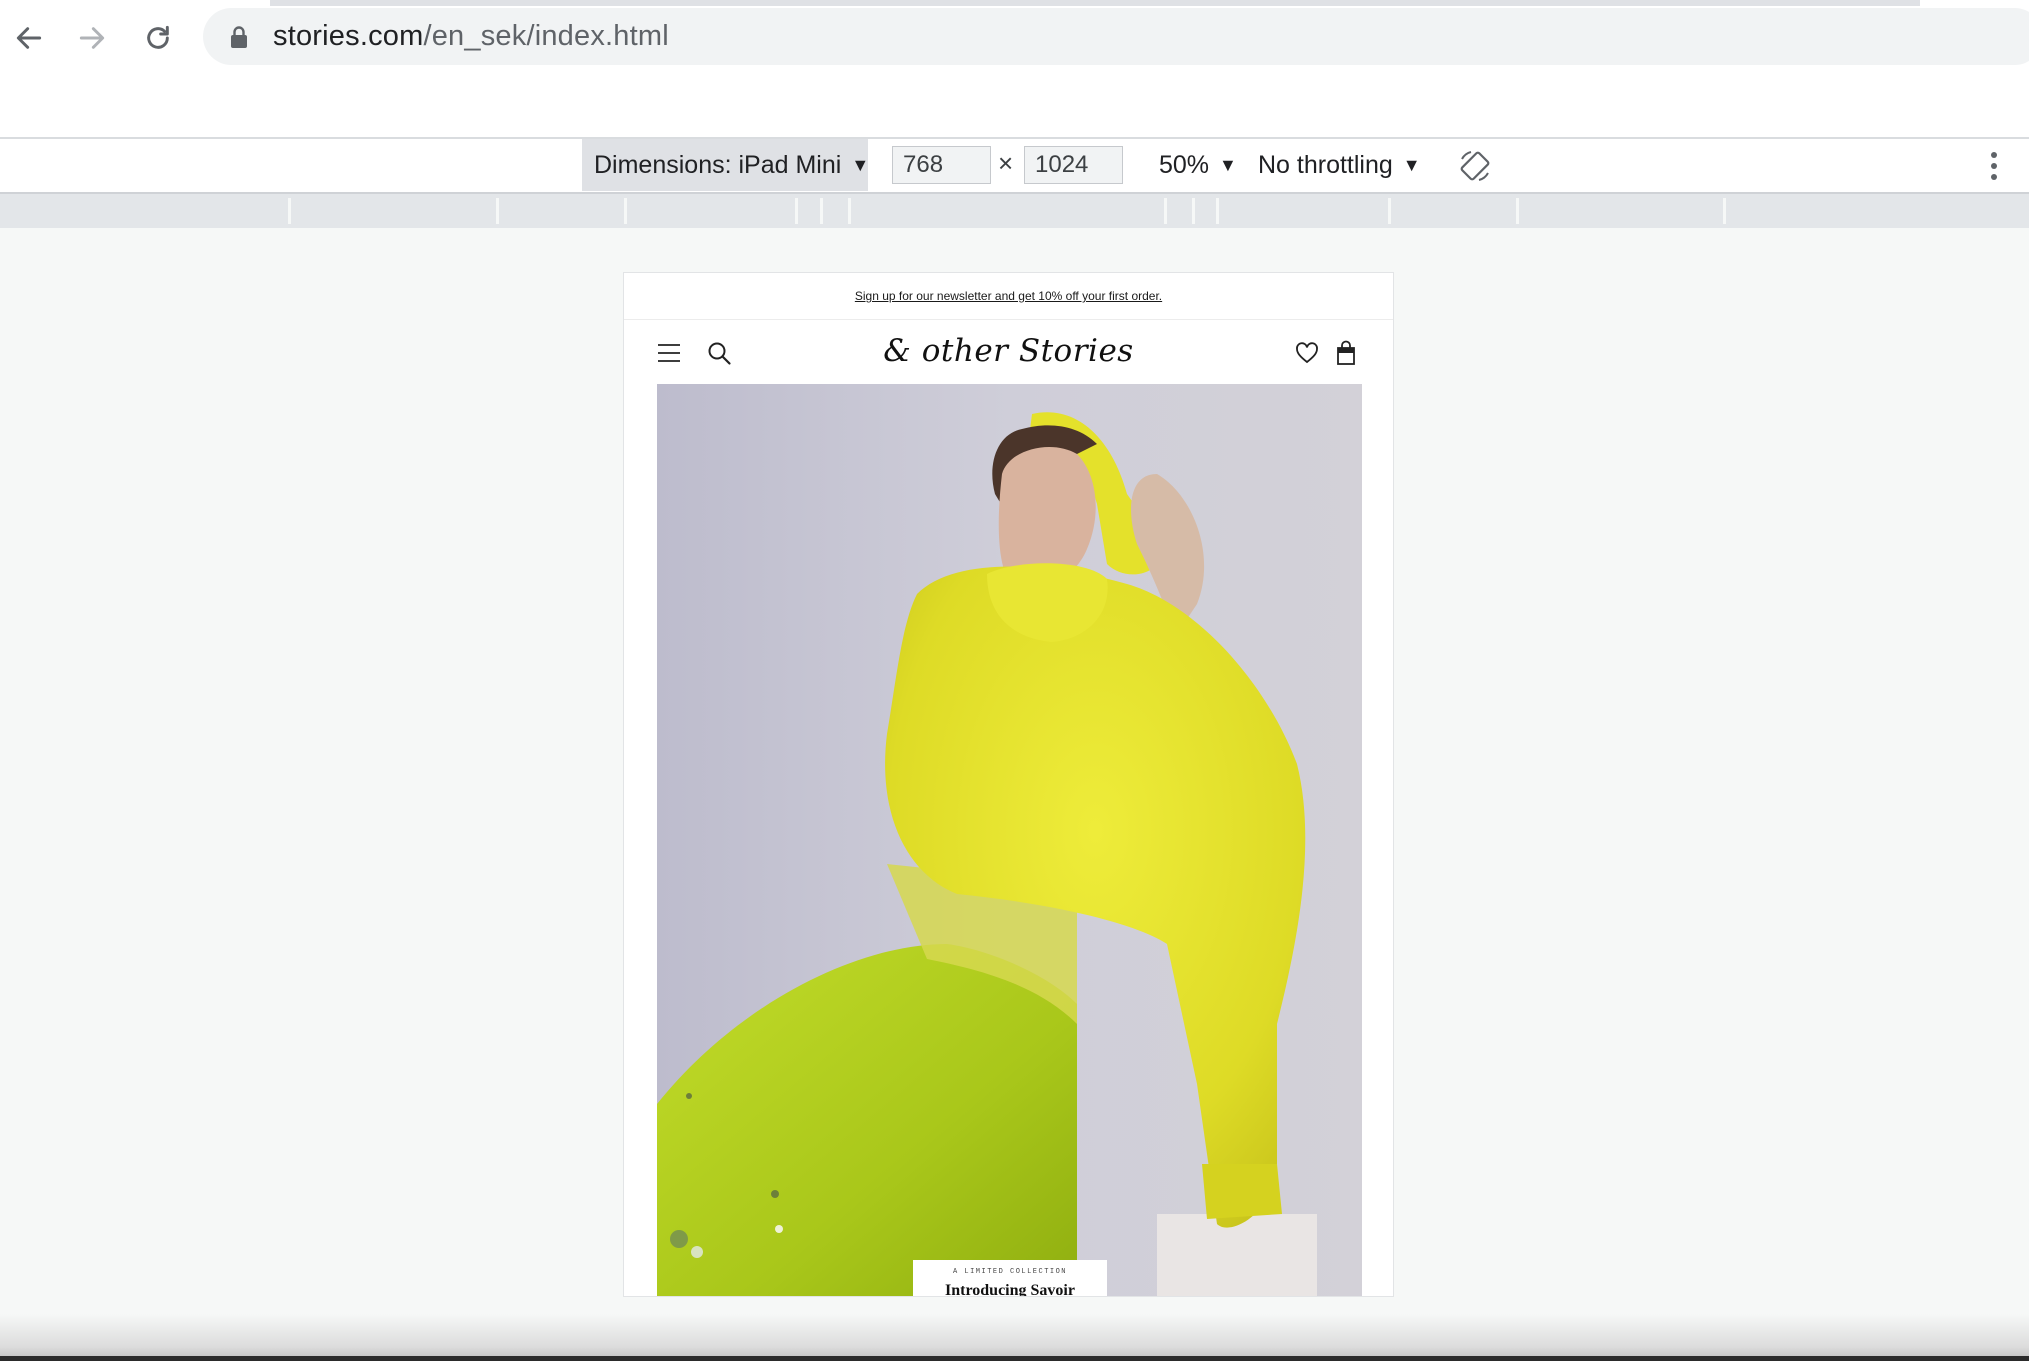 The height and width of the screenshot is (1361, 2029). Describe the element at coordinates (1095, 3) in the screenshot. I see `loading-strip` at that location.